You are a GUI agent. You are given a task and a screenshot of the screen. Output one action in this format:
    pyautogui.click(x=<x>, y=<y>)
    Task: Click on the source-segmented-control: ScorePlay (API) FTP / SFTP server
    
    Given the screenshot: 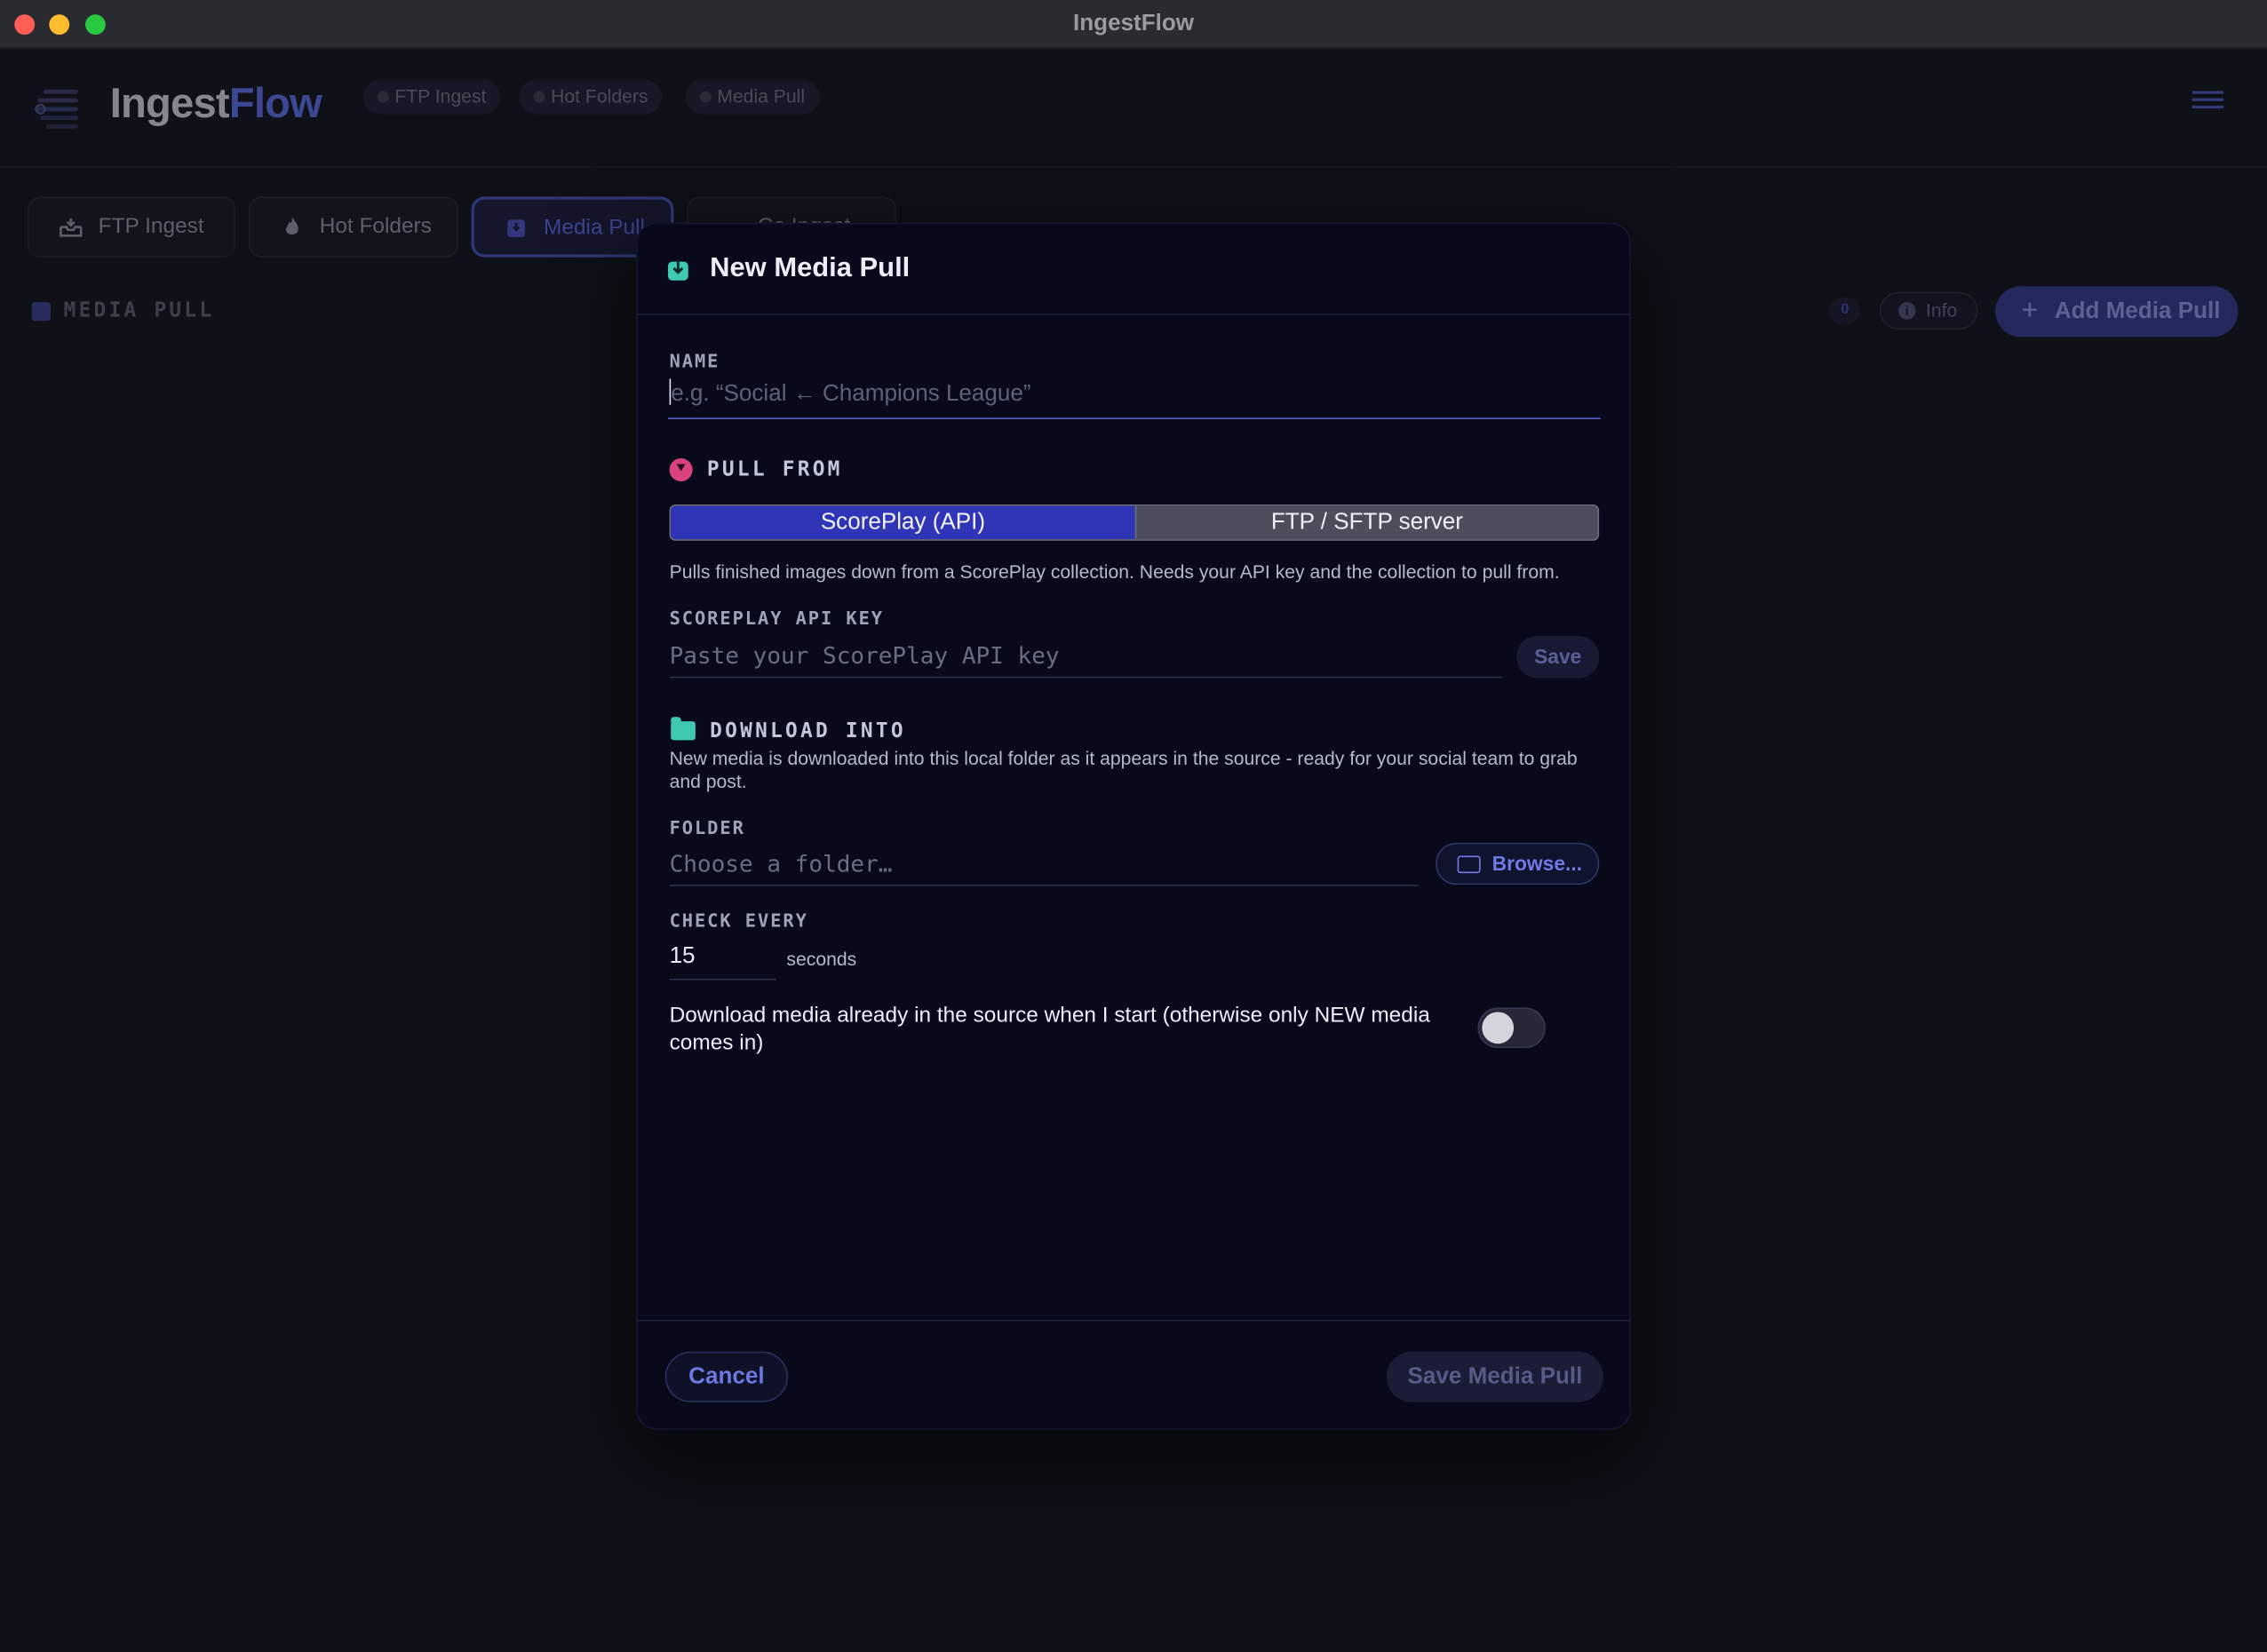 What is the action you would take?
    pyautogui.click(x=1135, y=522)
    